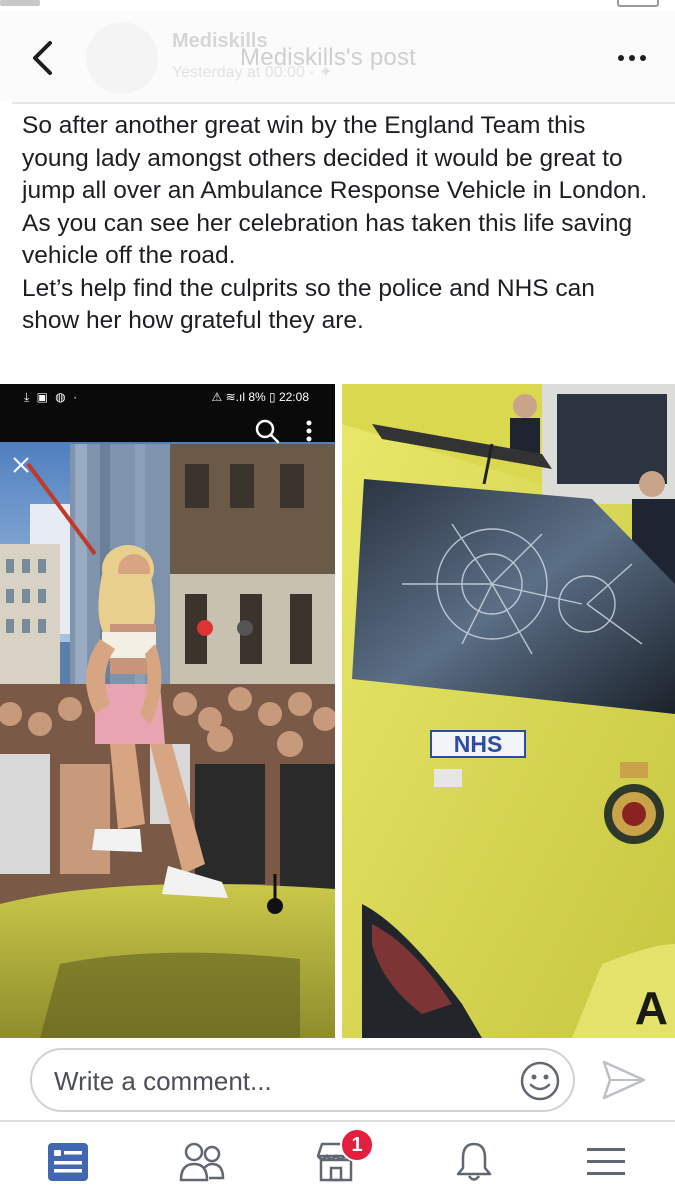 Image resolution: width=675 pixels, height=1200 pixels. I want to click on bottom-tab-bar: 1, so click(337, 1160).